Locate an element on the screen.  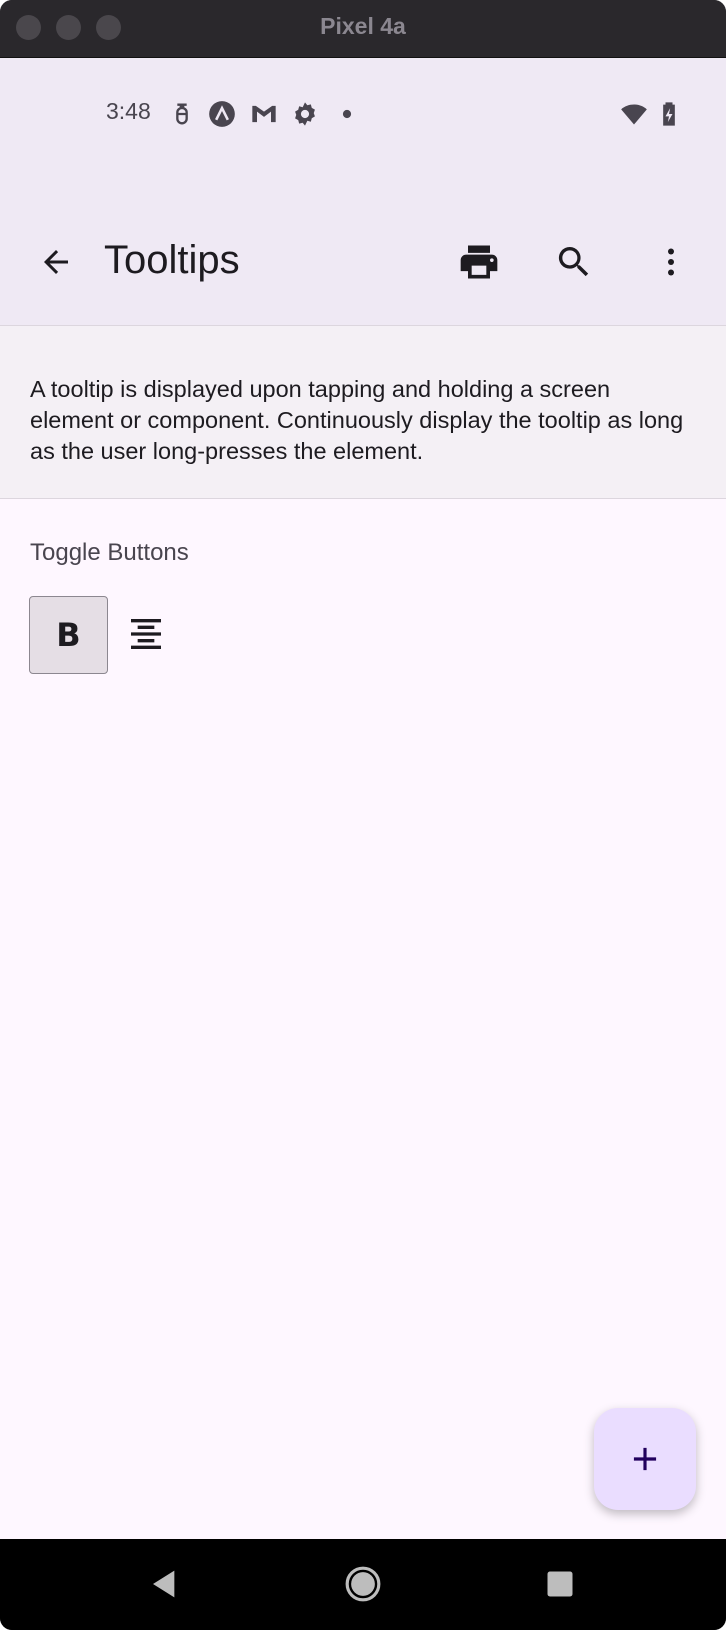
bold-icon: B is located at coordinates (68, 635).